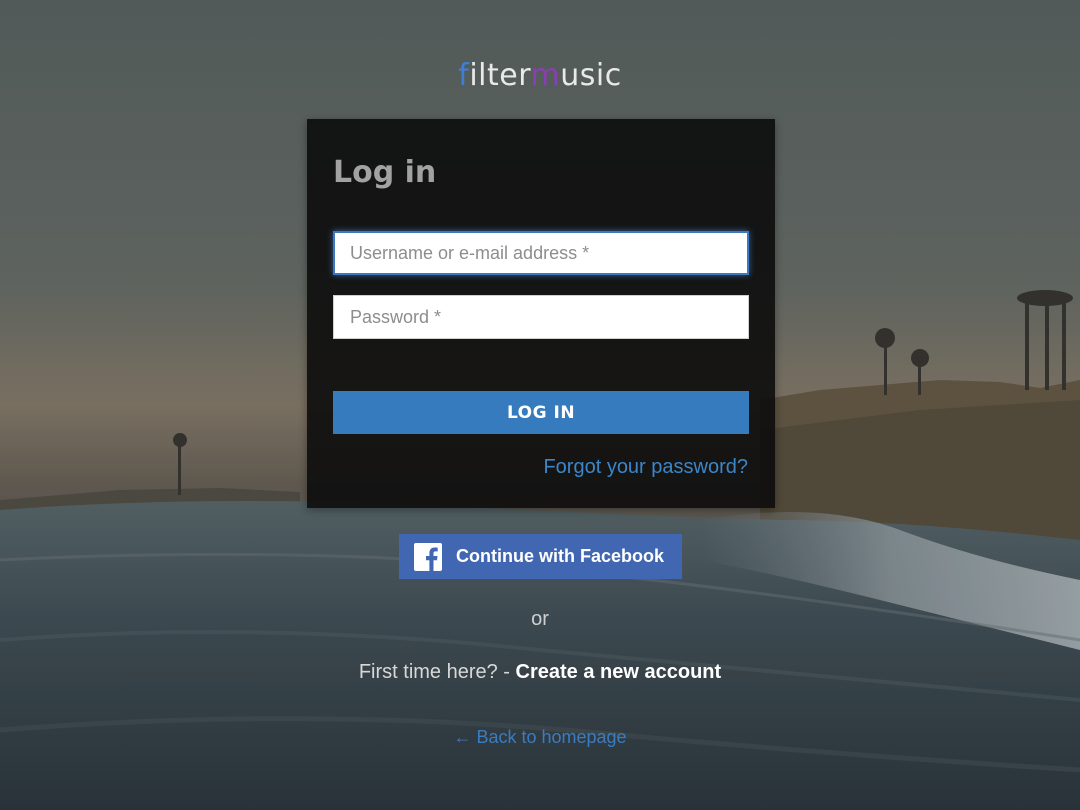  I want to click on back-to-homepage: ← Back to homepage, so click(540, 737).